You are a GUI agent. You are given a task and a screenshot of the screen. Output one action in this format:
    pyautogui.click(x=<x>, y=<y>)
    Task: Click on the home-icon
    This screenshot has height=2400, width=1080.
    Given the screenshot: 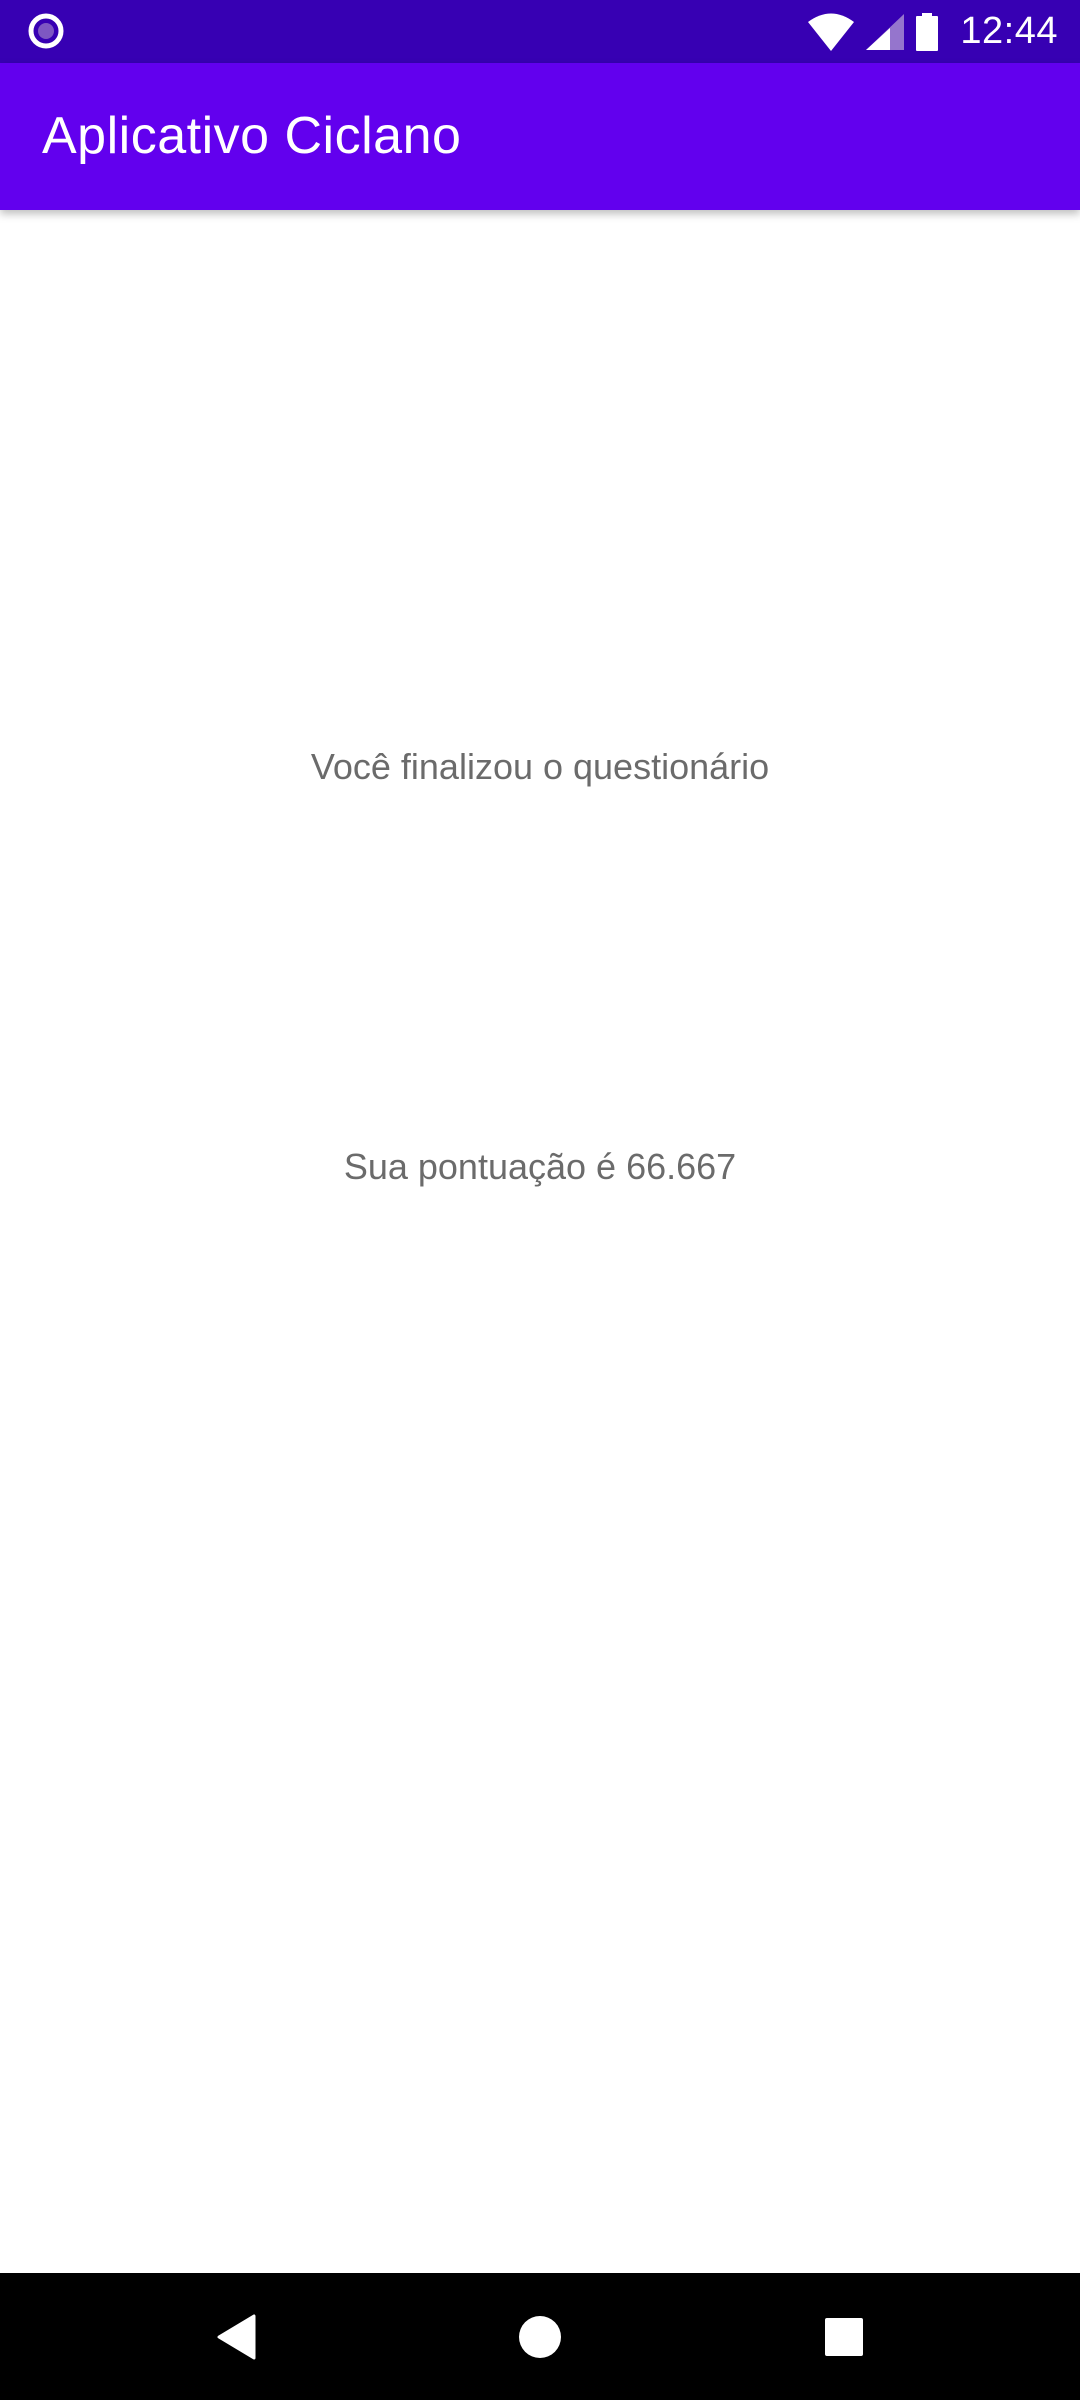 What is the action you would take?
    pyautogui.click(x=539, y=2336)
    